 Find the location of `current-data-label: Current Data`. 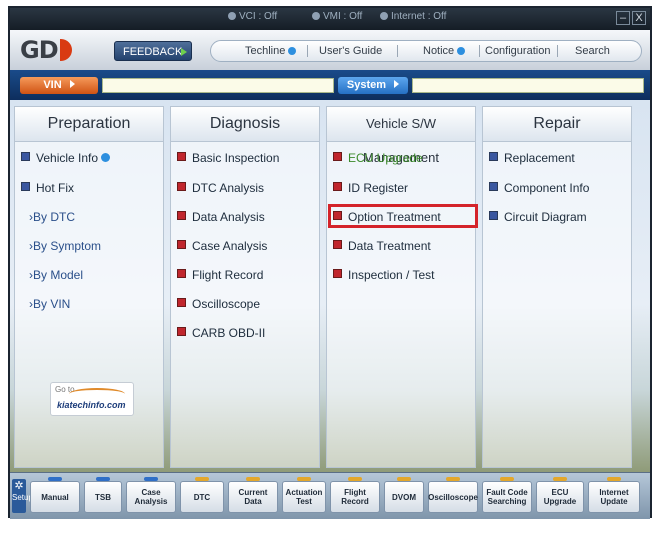

current-data-label: Current Data is located at coordinates (253, 497).